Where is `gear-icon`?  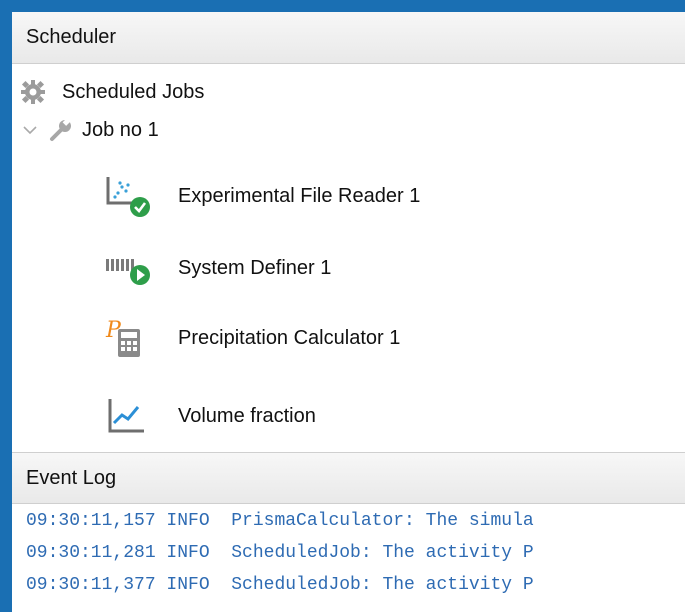 gear-icon is located at coordinates (33, 92).